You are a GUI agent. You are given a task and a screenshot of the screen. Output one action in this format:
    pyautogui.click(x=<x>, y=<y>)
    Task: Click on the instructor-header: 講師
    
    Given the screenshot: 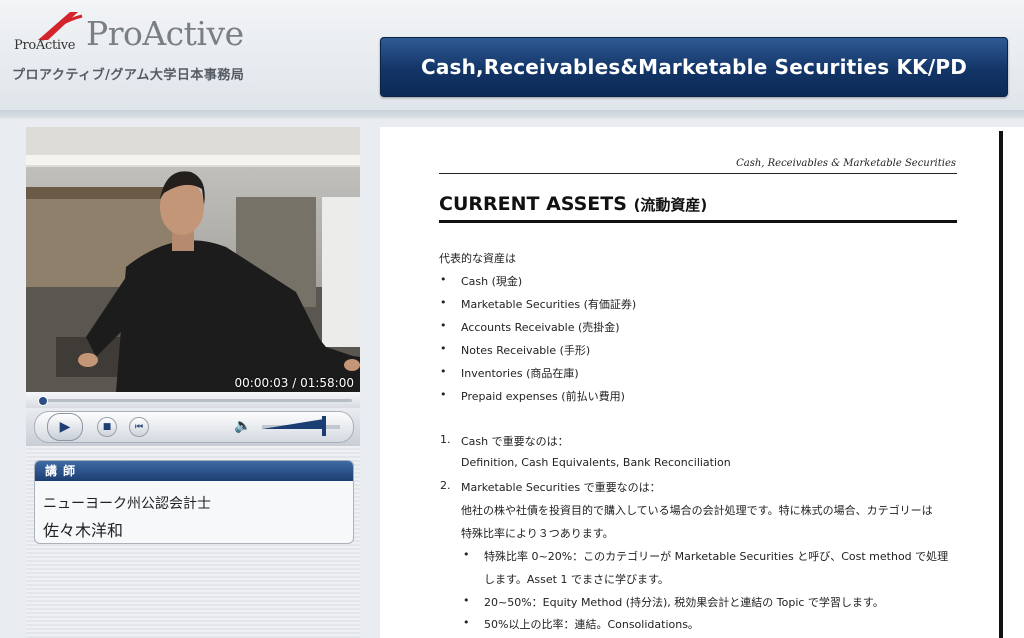 What is the action you would take?
    pyautogui.click(x=194, y=471)
    